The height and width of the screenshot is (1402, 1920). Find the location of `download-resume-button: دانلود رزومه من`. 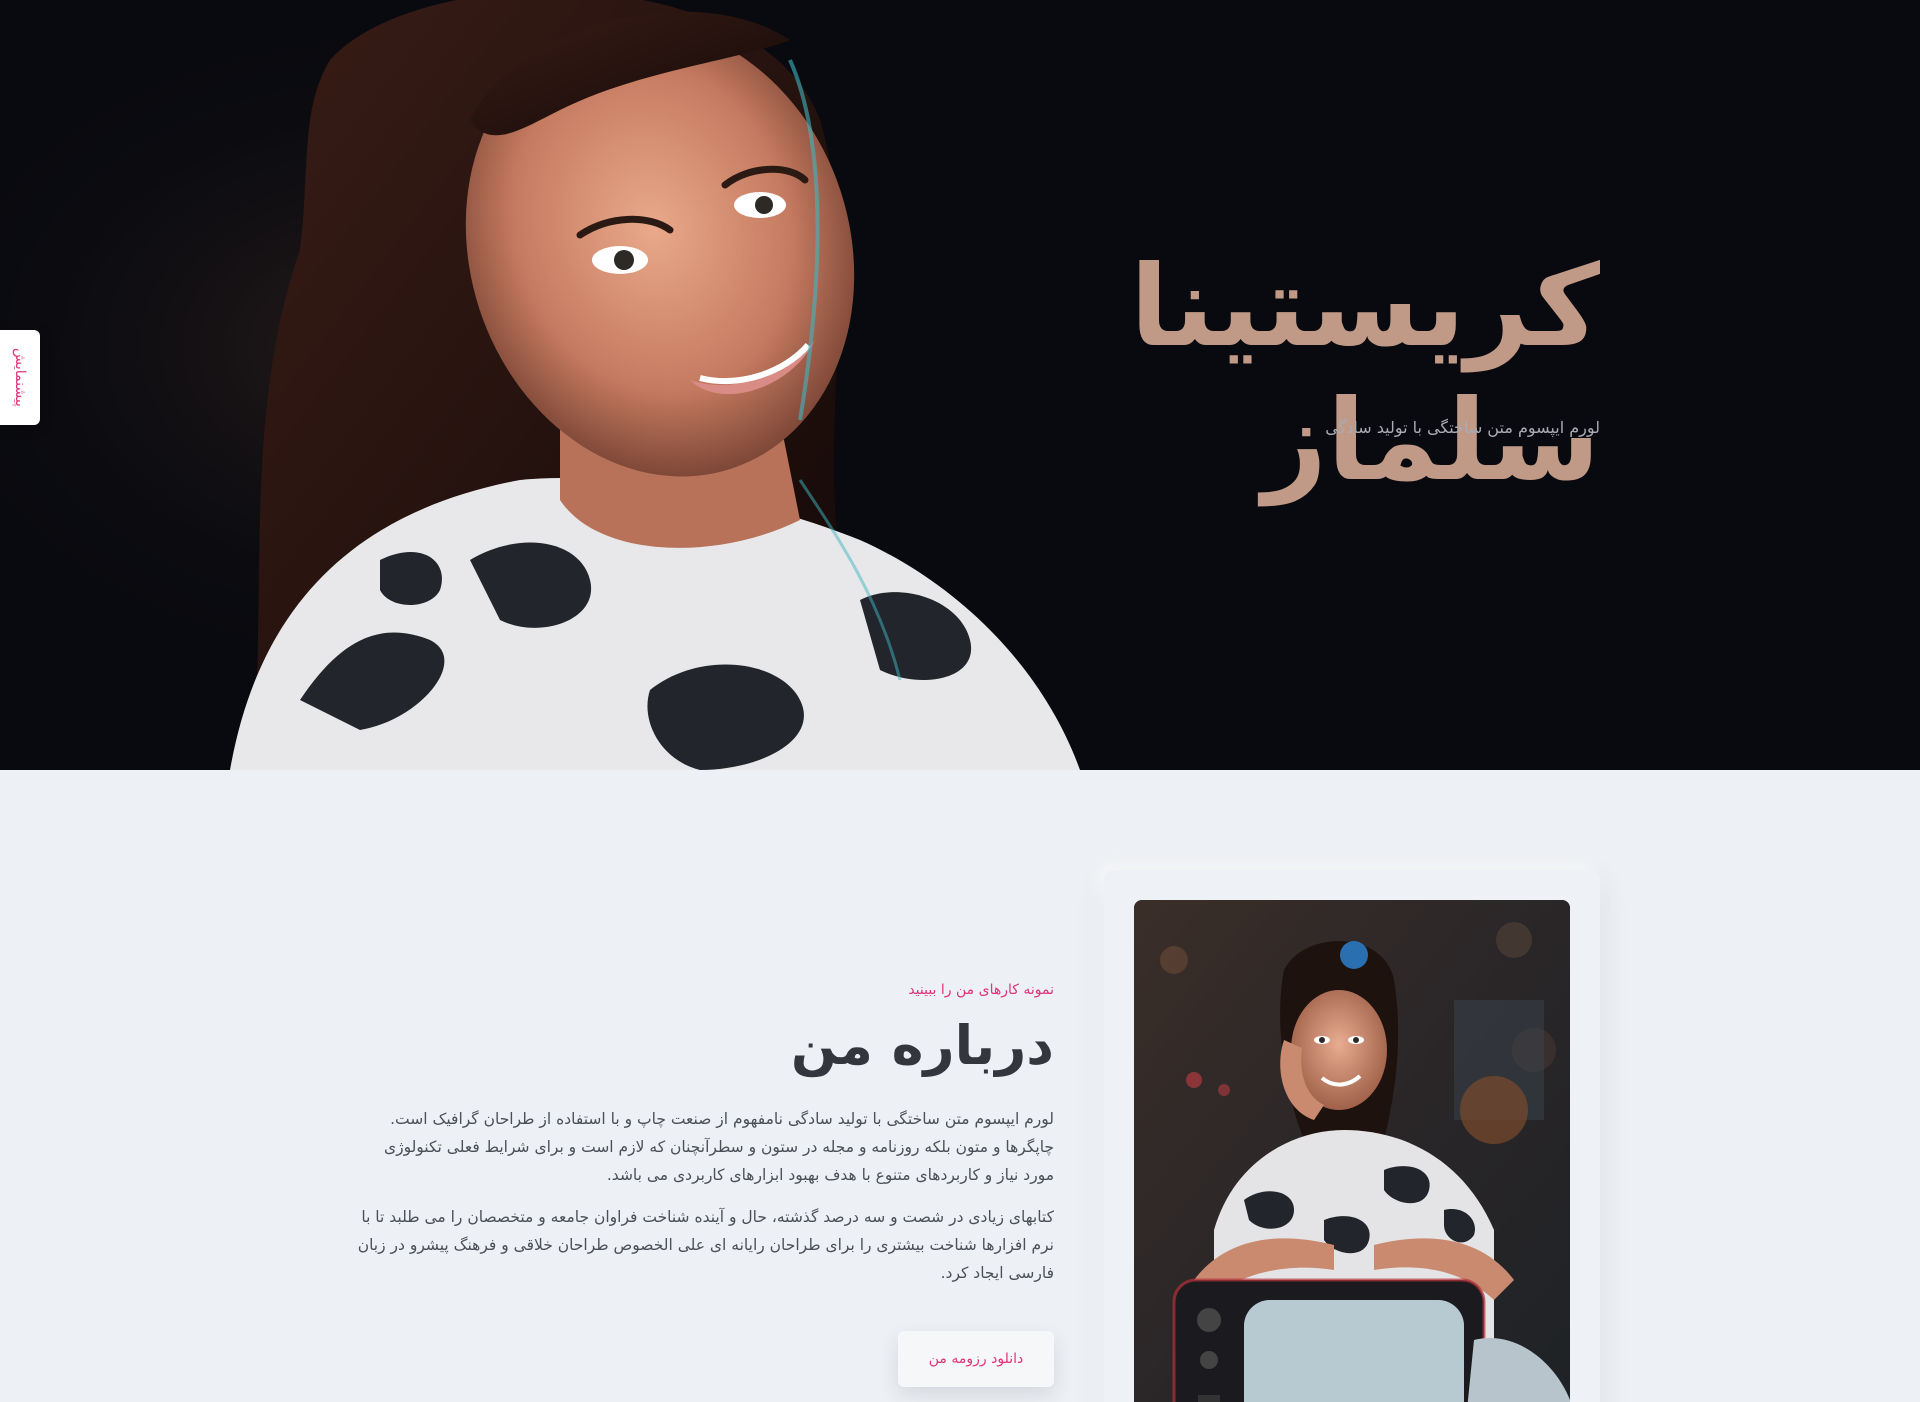

download-resume-button: دانلود رزومه من is located at coordinates (976, 1359).